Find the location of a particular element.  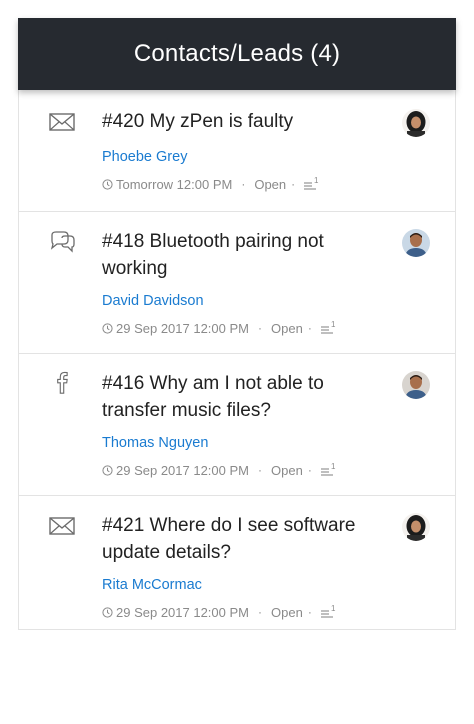

panel-title: Contacts/Leads (4) is located at coordinates (237, 53).